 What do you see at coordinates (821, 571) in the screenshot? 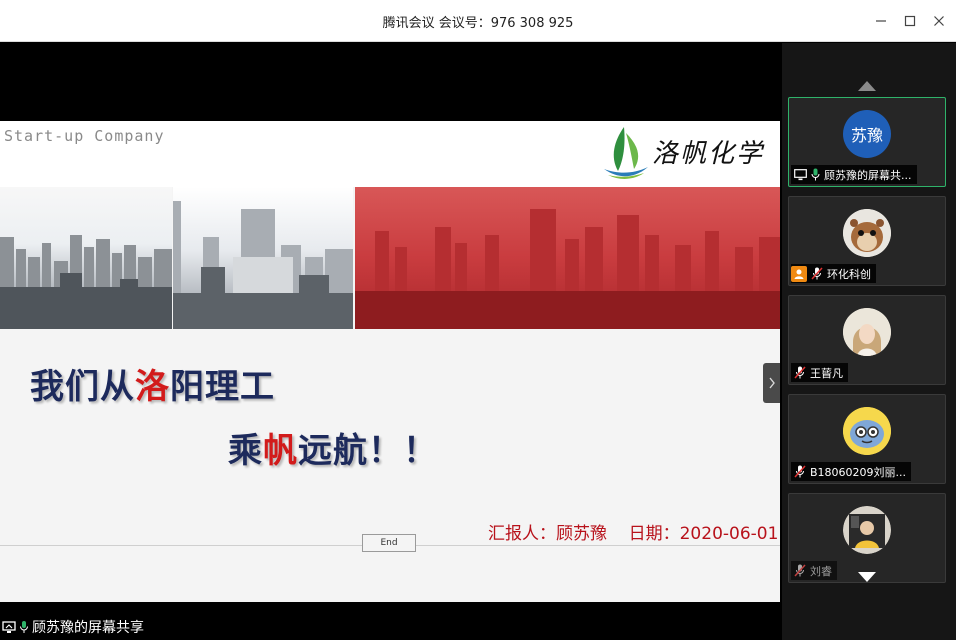
I see `participant-name: 刘睿` at bounding box center [821, 571].